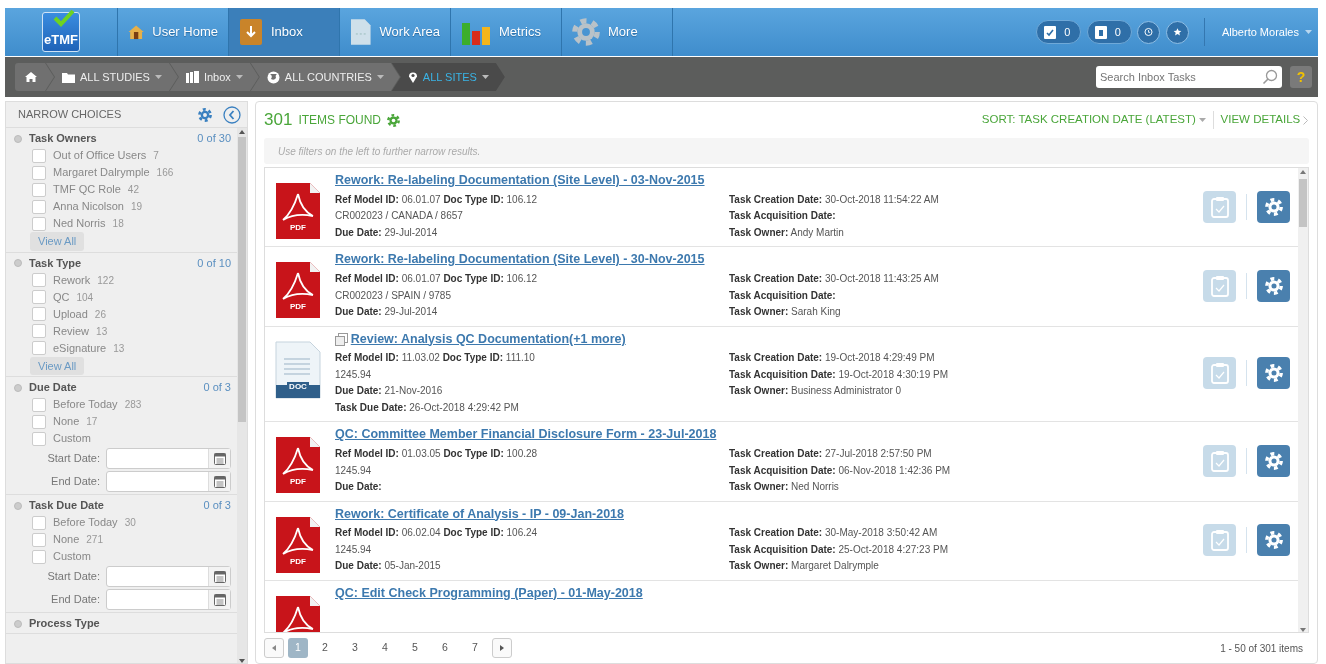 The image size is (1326, 664). I want to click on breadcrumb-item: ALL COUNTRIES, so click(325, 77).